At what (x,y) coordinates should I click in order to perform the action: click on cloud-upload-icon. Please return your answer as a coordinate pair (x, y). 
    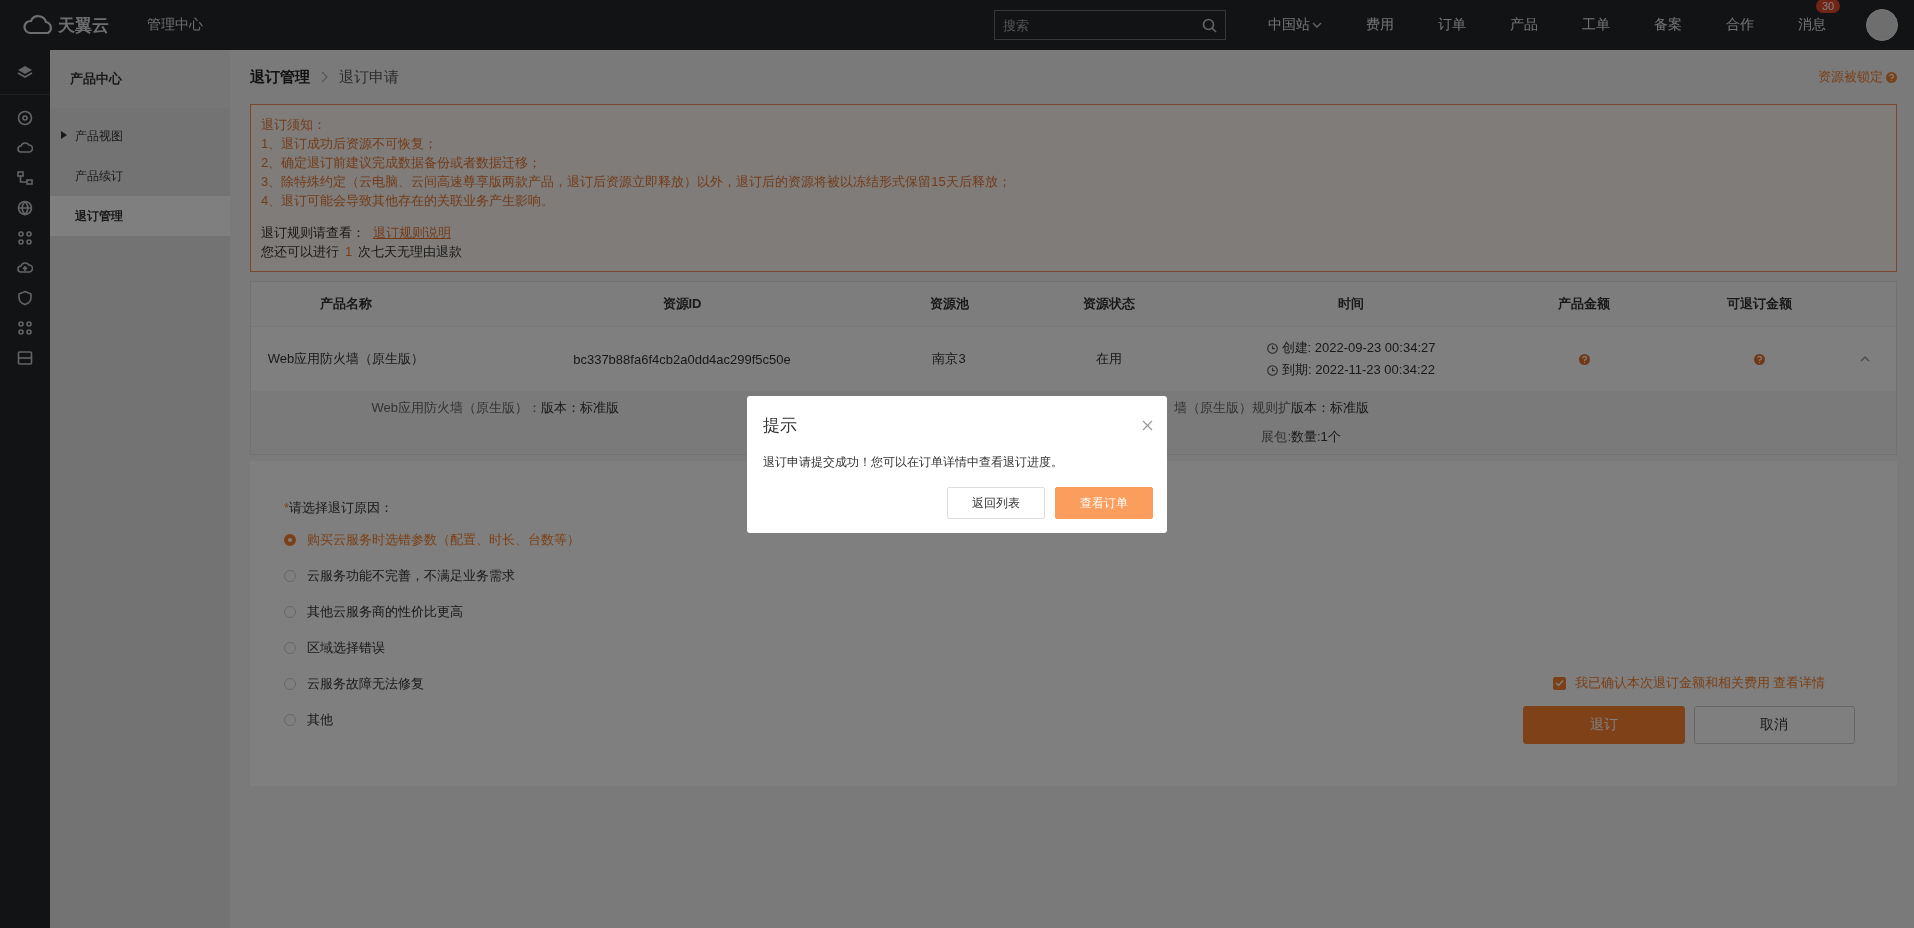
    Looking at the image, I should click on (25, 268).